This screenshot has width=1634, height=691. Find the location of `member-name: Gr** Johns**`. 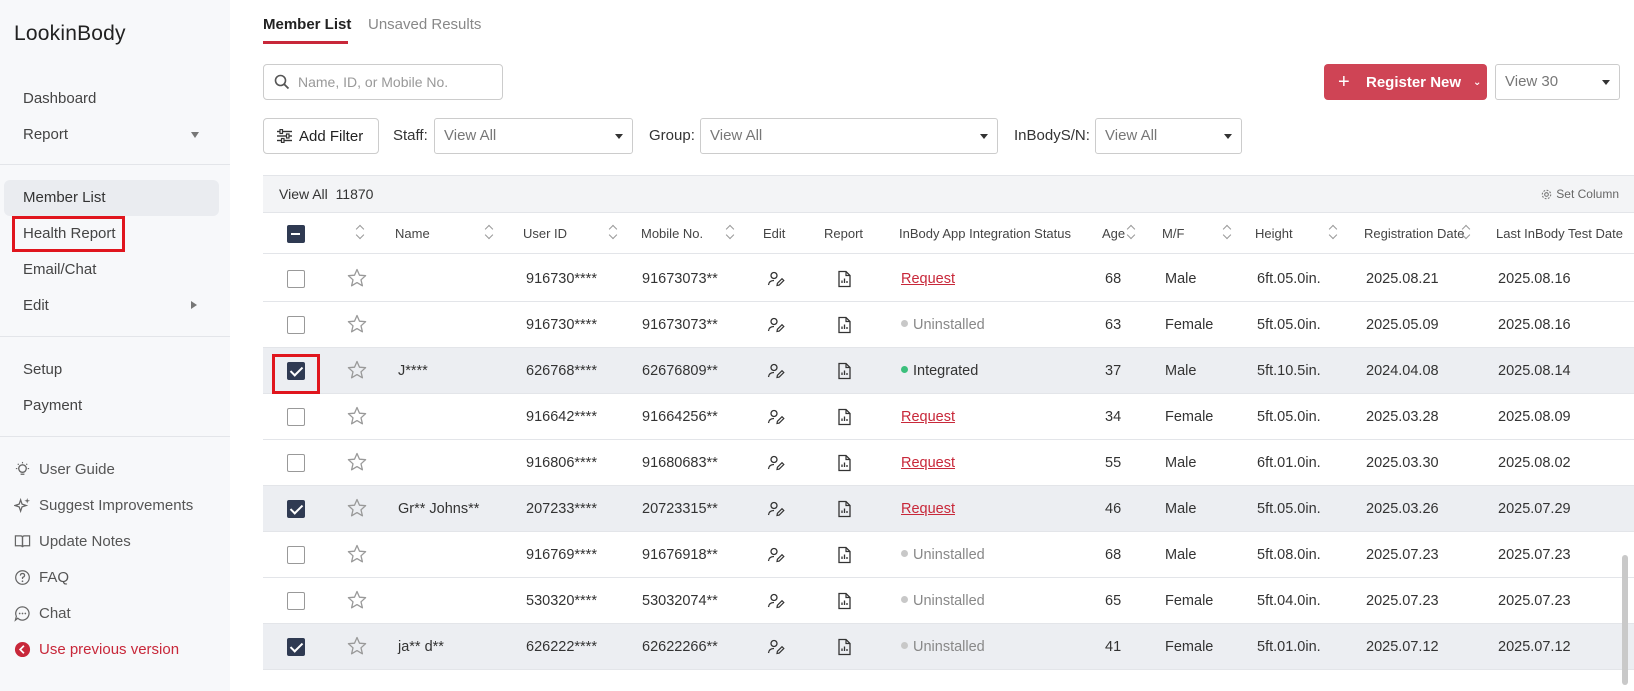

member-name: Gr** Johns** is located at coordinates (438, 509).